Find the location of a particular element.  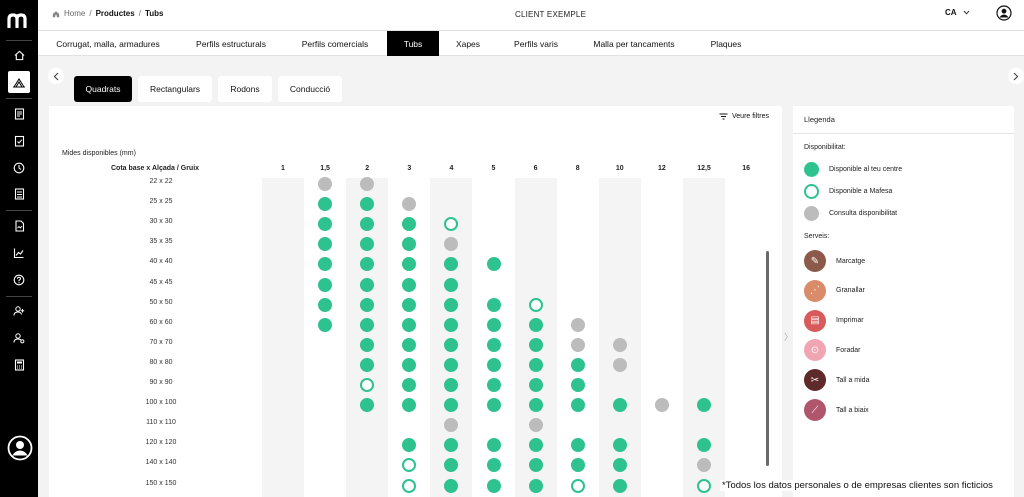

tab-tubs: Tubs is located at coordinates (413, 43).